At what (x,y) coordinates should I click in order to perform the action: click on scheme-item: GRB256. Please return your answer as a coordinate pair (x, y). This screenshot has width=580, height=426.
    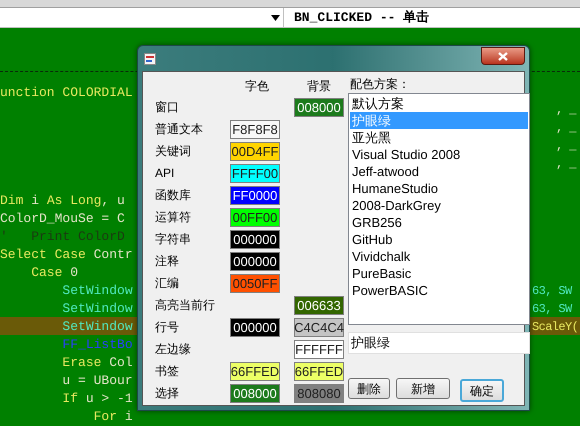
    Looking at the image, I should click on (439, 222).